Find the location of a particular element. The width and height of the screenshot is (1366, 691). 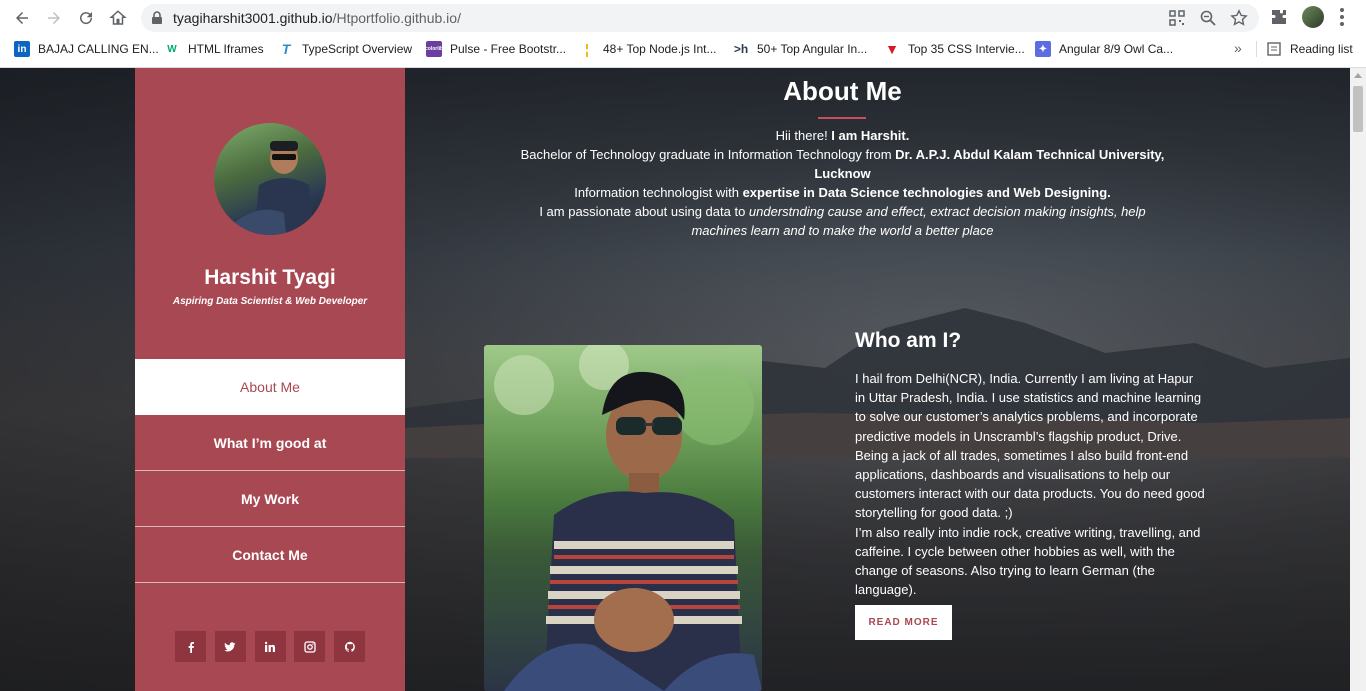

bookmark-icon: ✦ is located at coordinates (1043, 49).